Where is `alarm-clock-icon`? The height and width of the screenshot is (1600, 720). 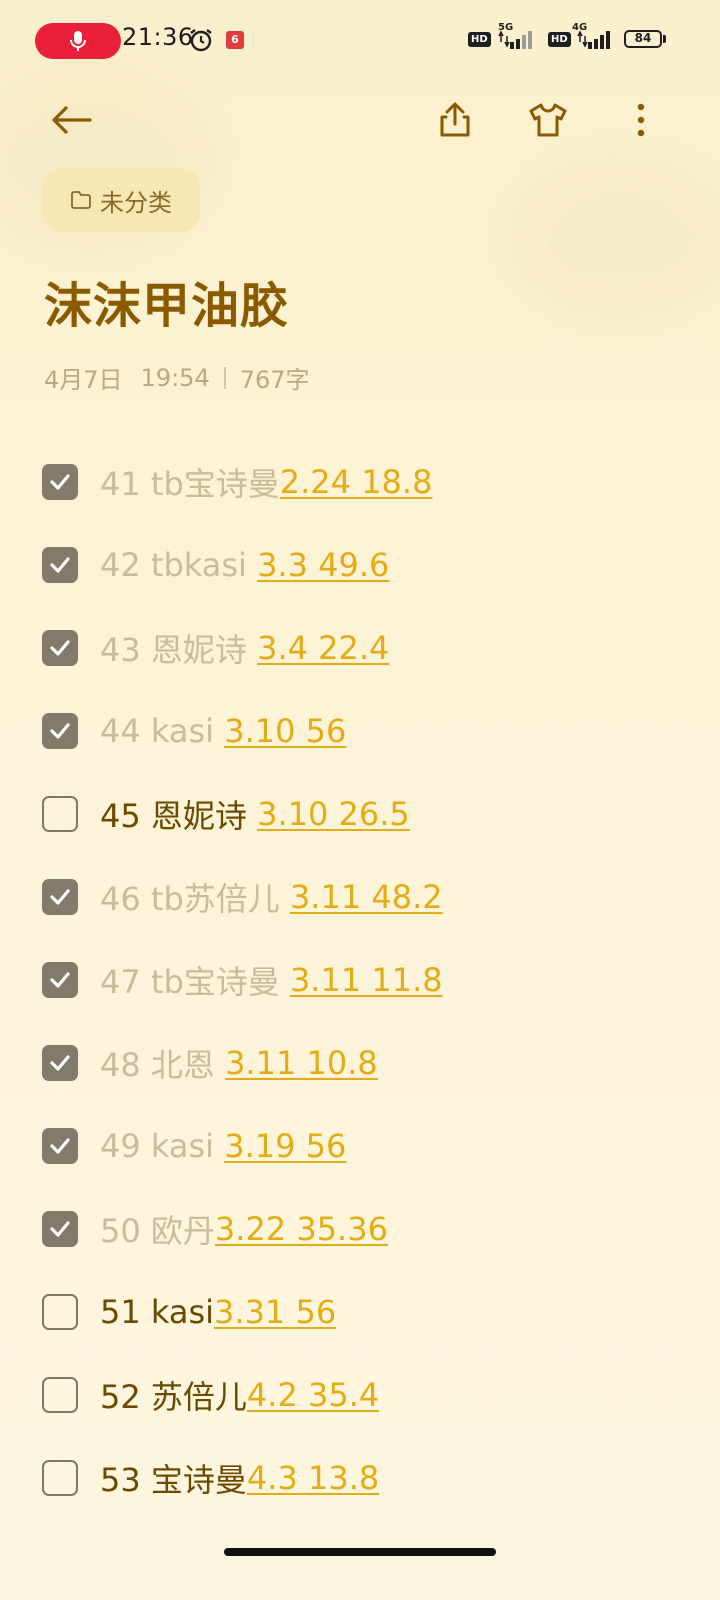
alarm-clock-icon is located at coordinates (201, 40).